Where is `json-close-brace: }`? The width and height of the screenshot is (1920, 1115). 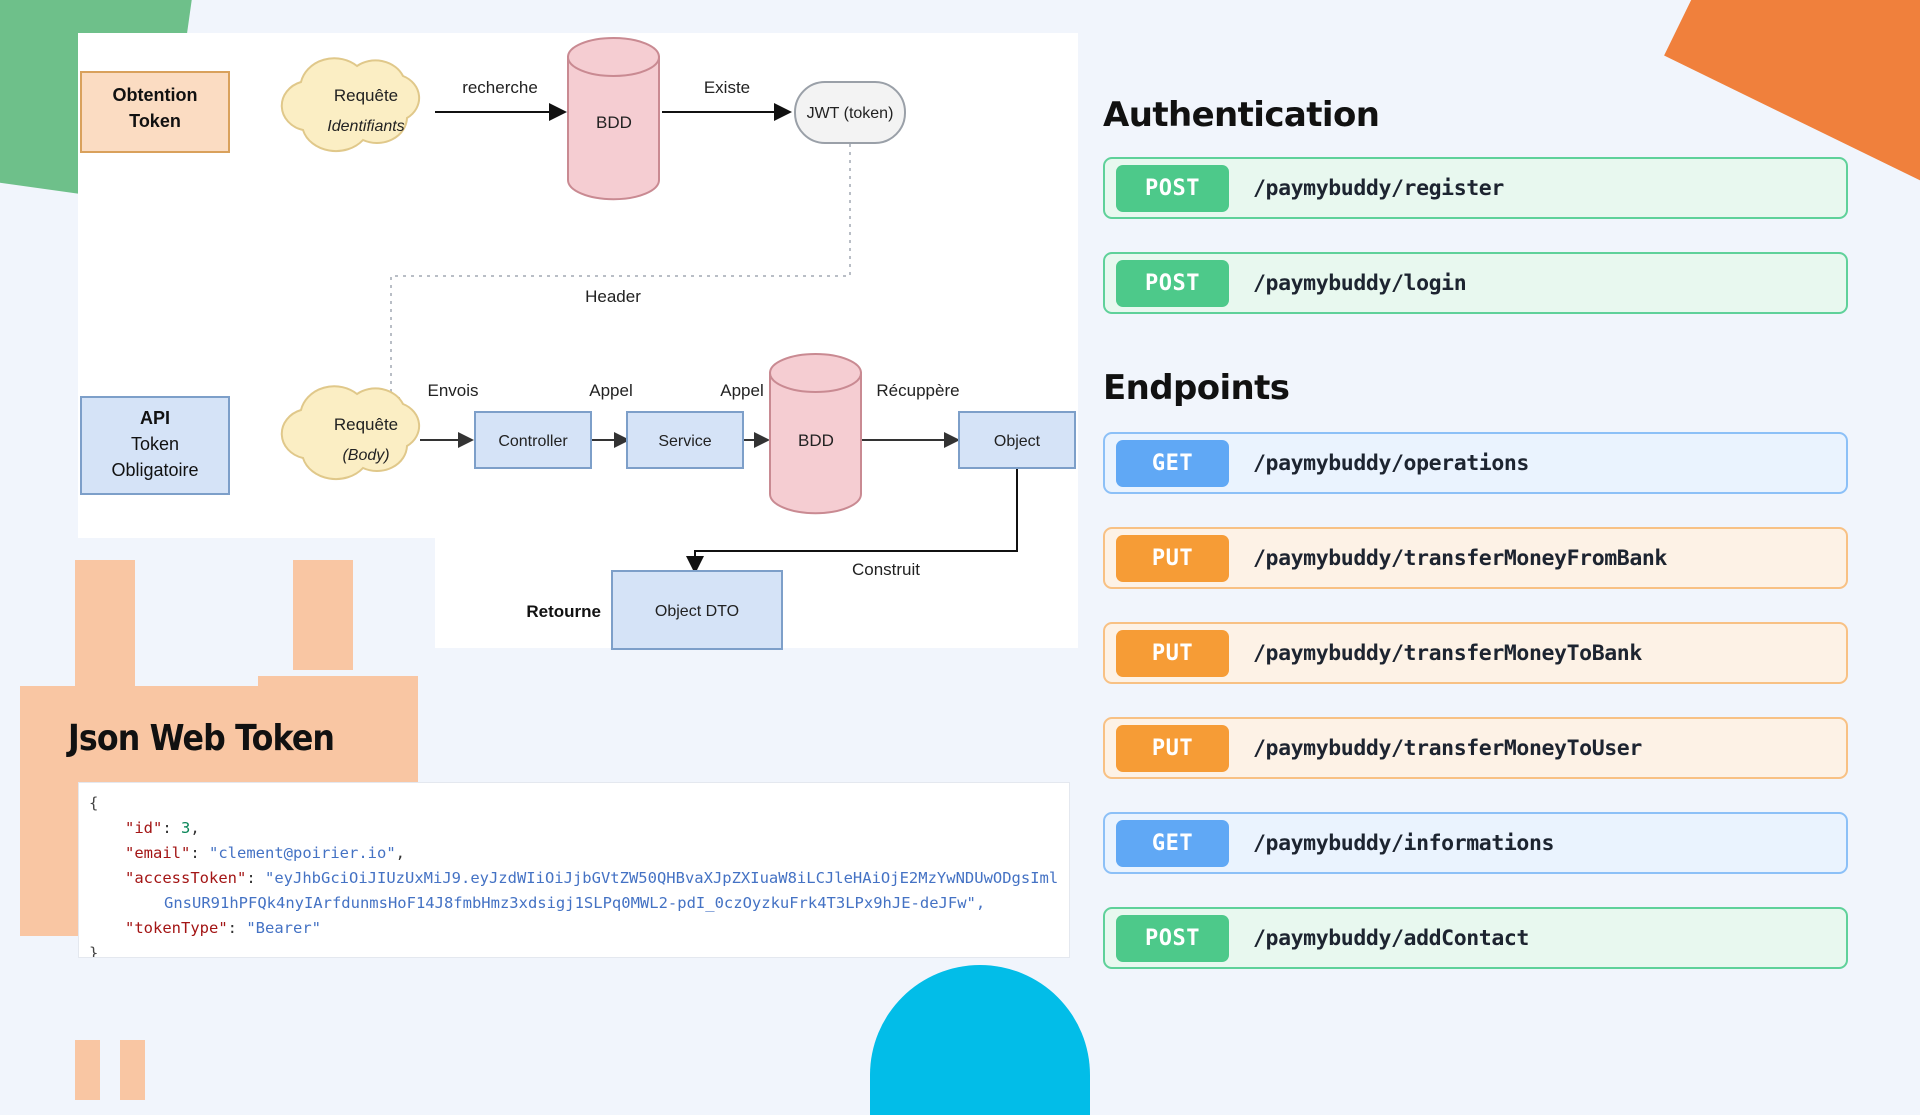
json-close-brace: } is located at coordinates (94, 951).